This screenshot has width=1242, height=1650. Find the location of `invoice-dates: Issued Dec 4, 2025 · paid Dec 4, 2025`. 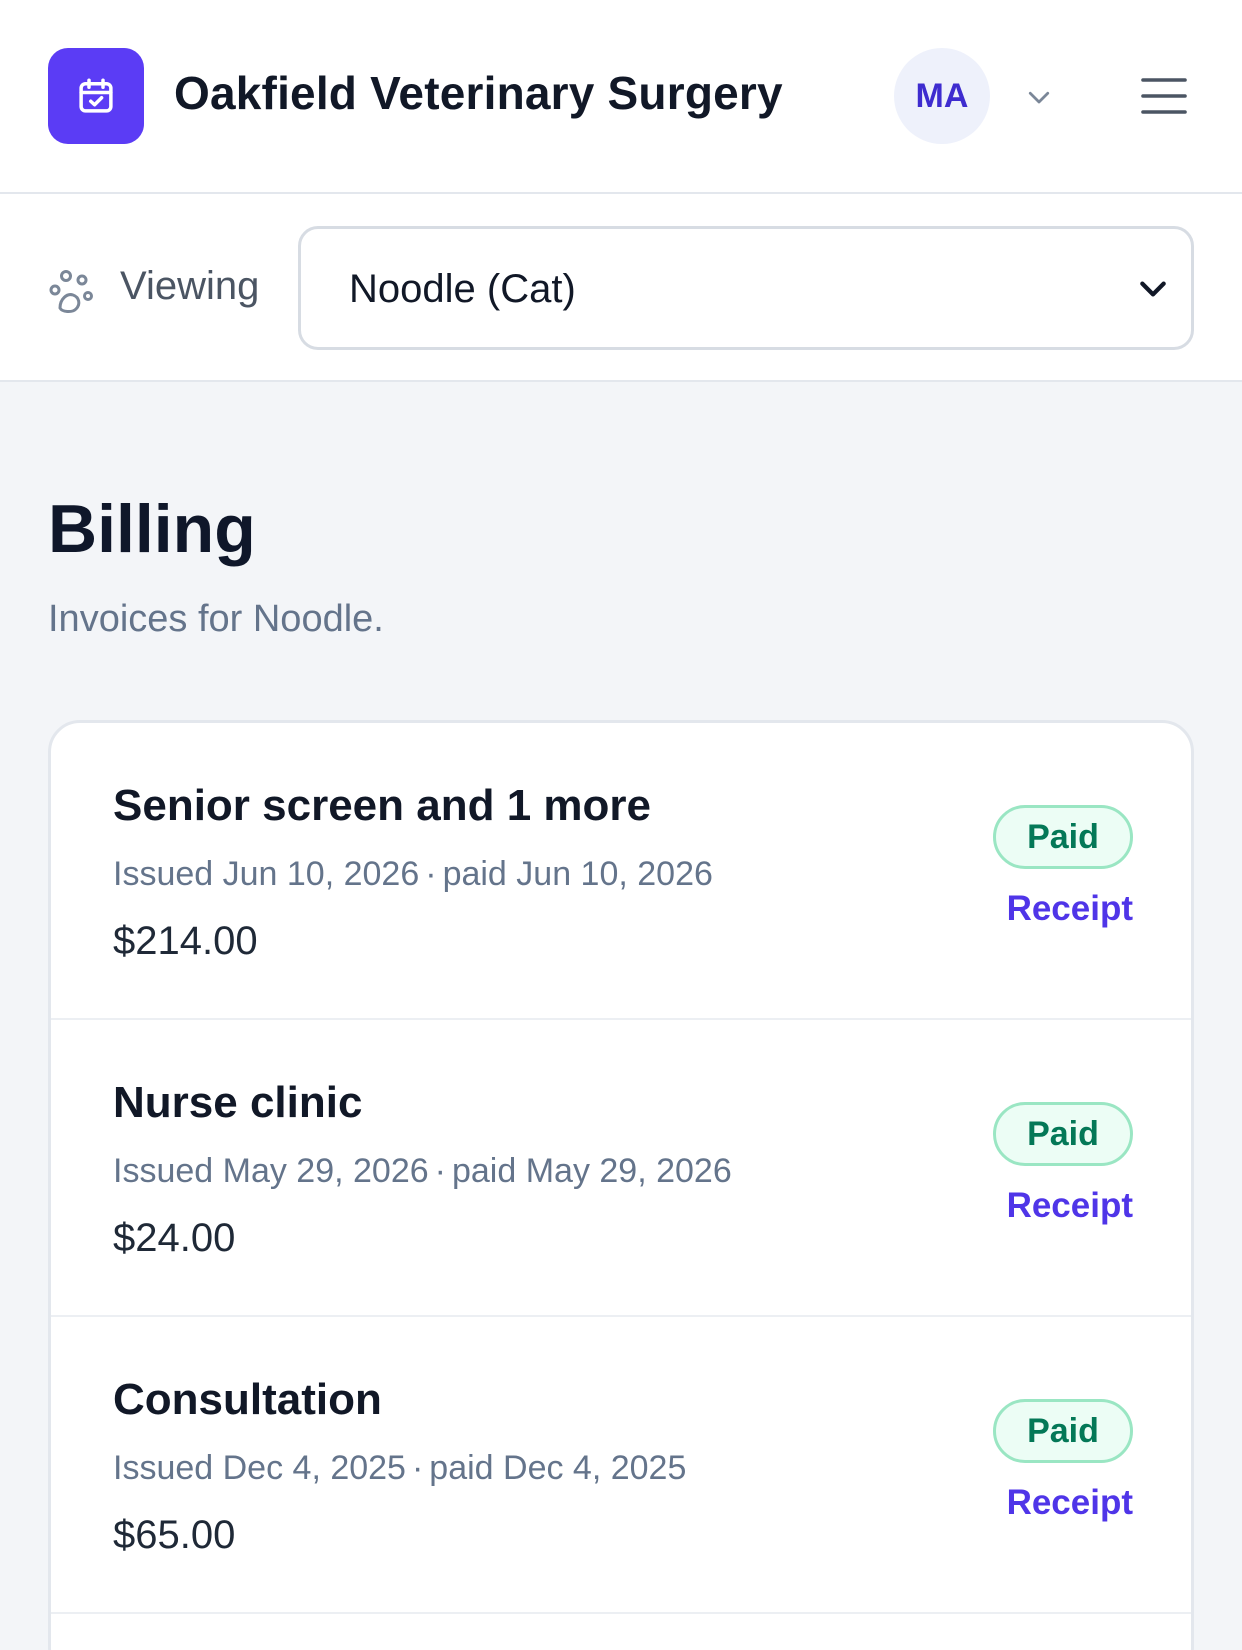

invoice-dates: Issued Dec 4, 2025 · paid Dec 4, 2025 is located at coordinates (400, 1468).